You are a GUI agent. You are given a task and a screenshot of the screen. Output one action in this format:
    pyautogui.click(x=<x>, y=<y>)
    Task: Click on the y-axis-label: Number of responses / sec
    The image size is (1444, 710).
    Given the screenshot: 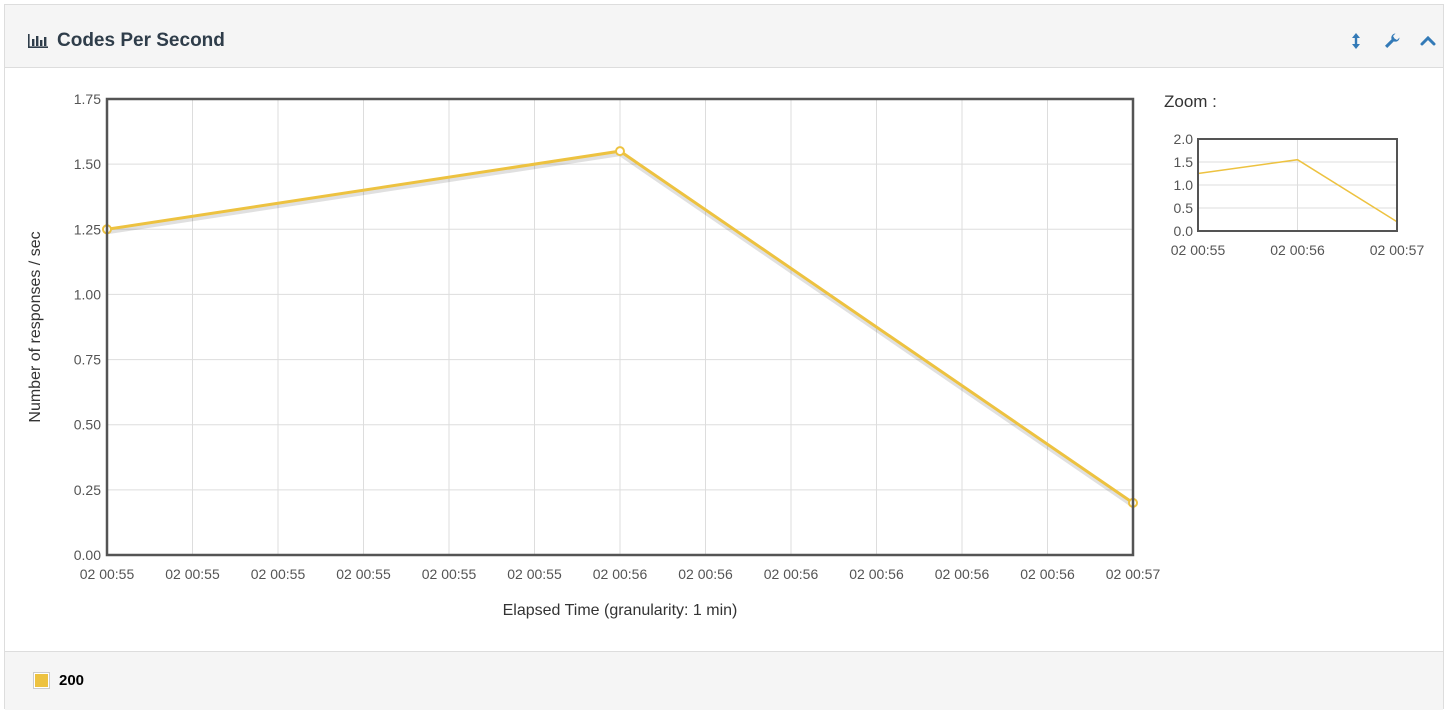 What is the action you would take?
    pyautogui.click(x=35, y=326)
    